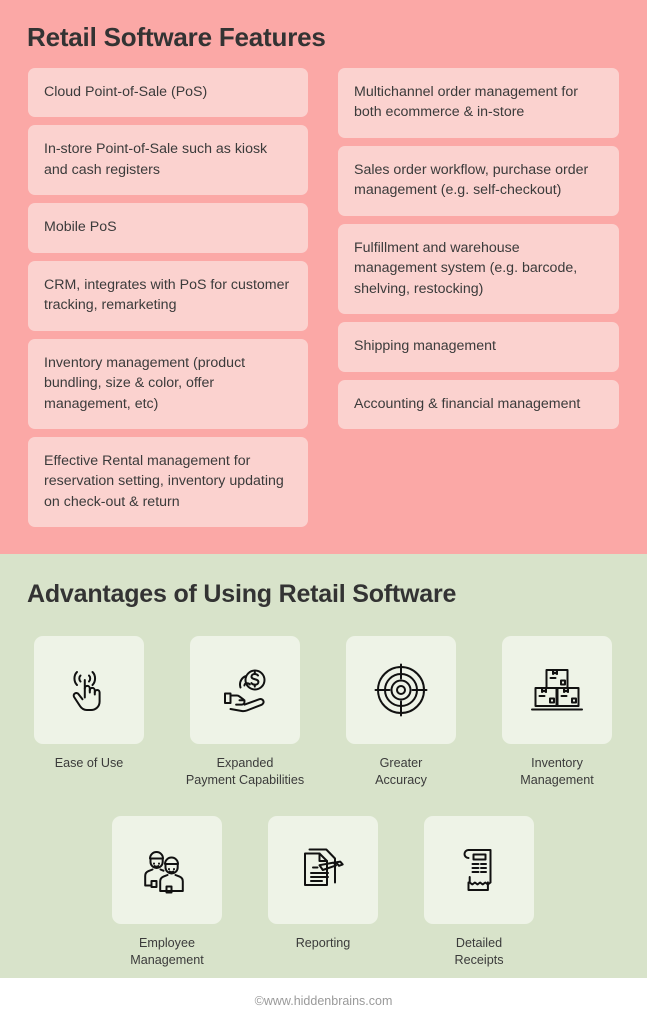 The image size is (647, 1024). I want to click on advantage-item-inventory-management: Inventory Management, so click(557, 712).